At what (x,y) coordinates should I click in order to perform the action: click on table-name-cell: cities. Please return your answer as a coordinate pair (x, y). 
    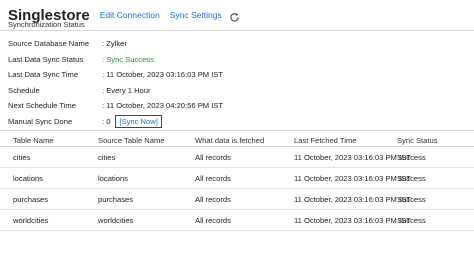
    Looking at the image, I should click on (22, 157).